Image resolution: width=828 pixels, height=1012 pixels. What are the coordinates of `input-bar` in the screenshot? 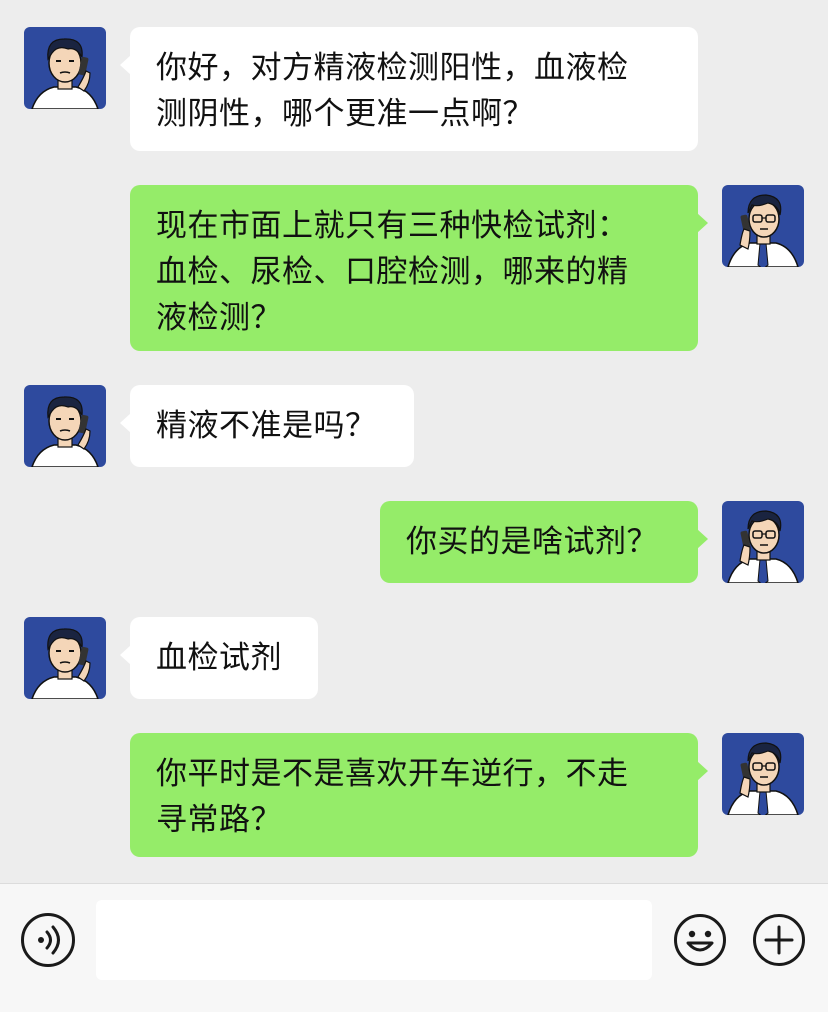 It's located at (414, 947).